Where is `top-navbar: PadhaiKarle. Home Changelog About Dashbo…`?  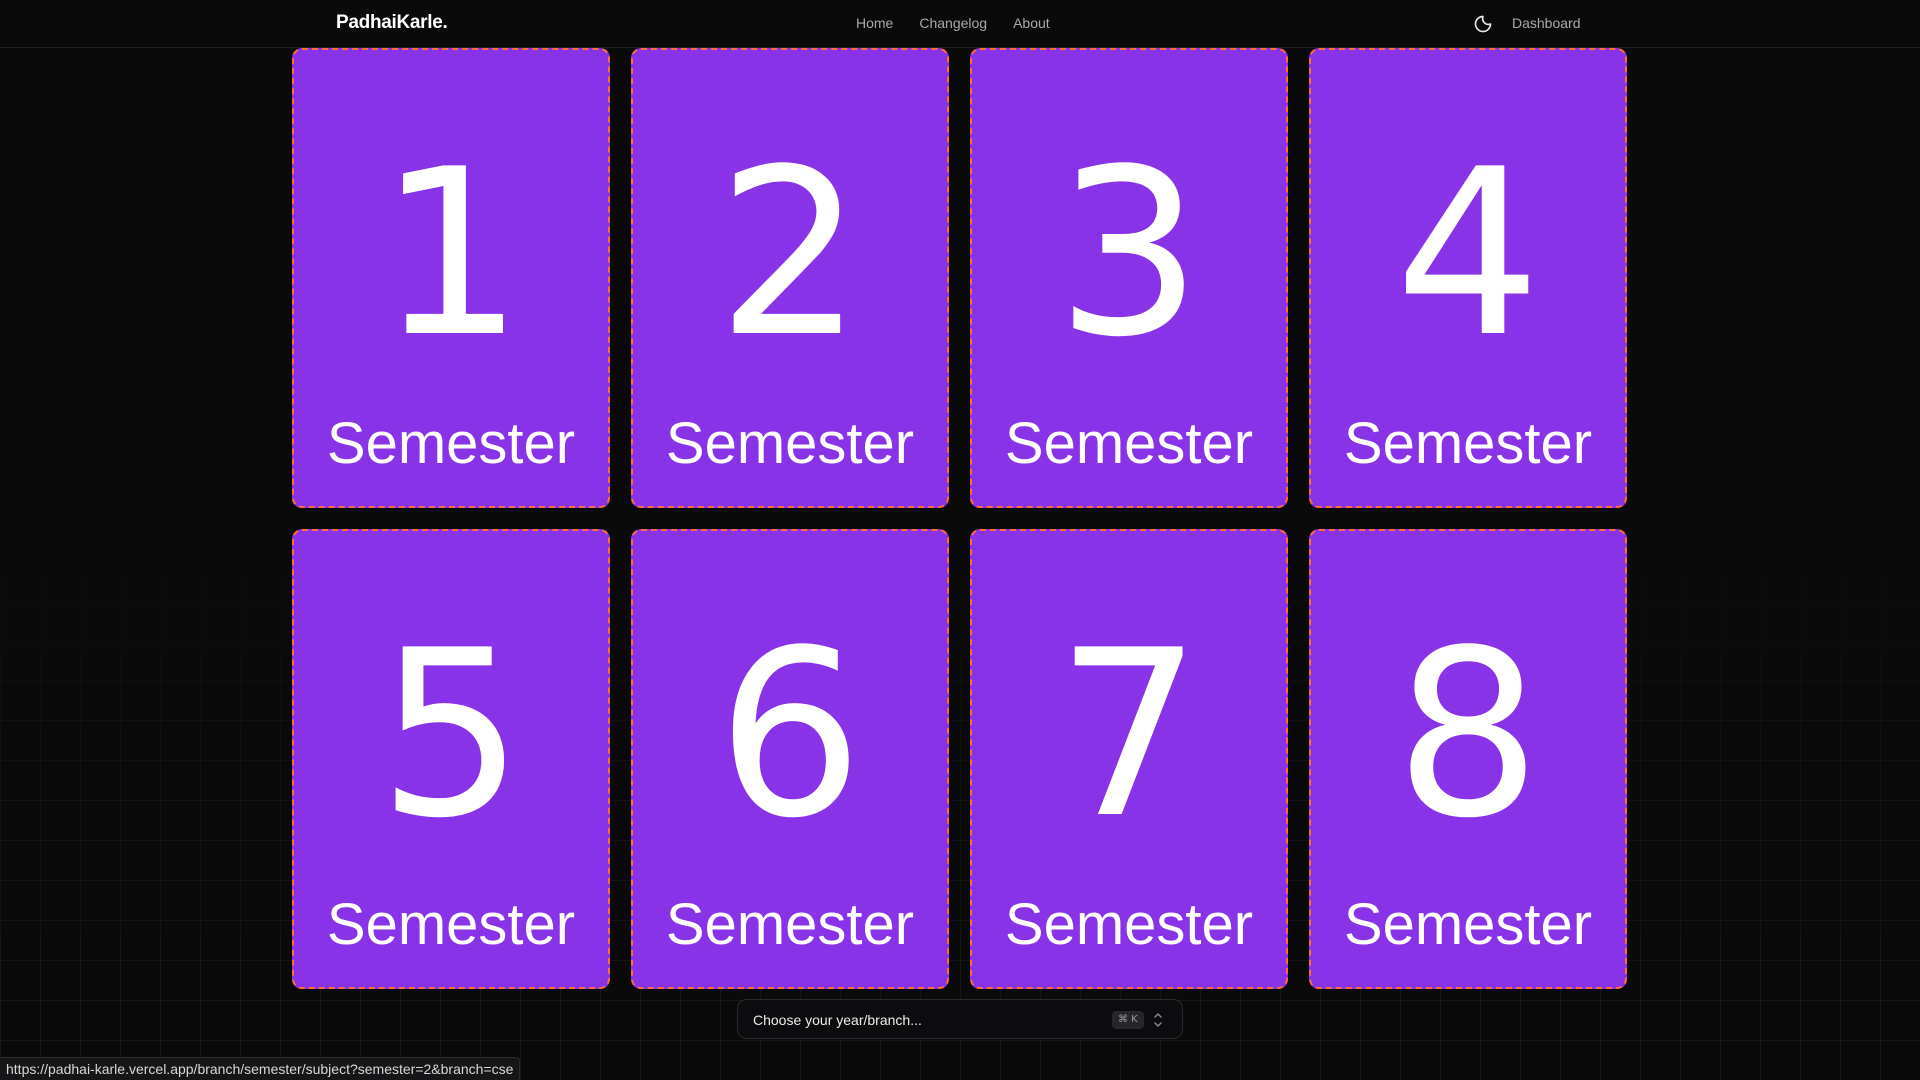
top-navbar: PadhaiKarle. Home Changelog About Dashbo… is located at coordinates (960, 24).